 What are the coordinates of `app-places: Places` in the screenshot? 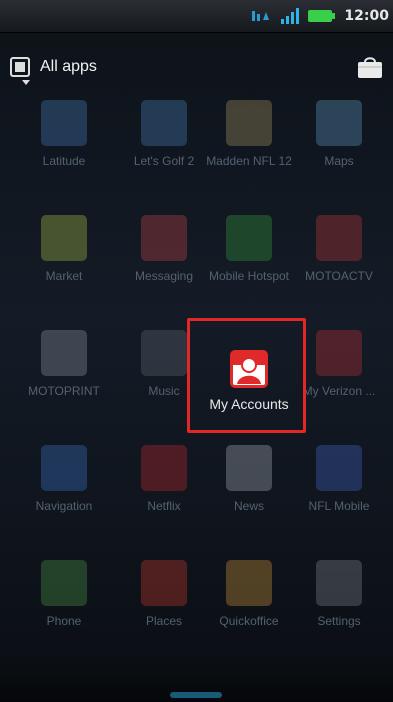 It's located at (164, 615).